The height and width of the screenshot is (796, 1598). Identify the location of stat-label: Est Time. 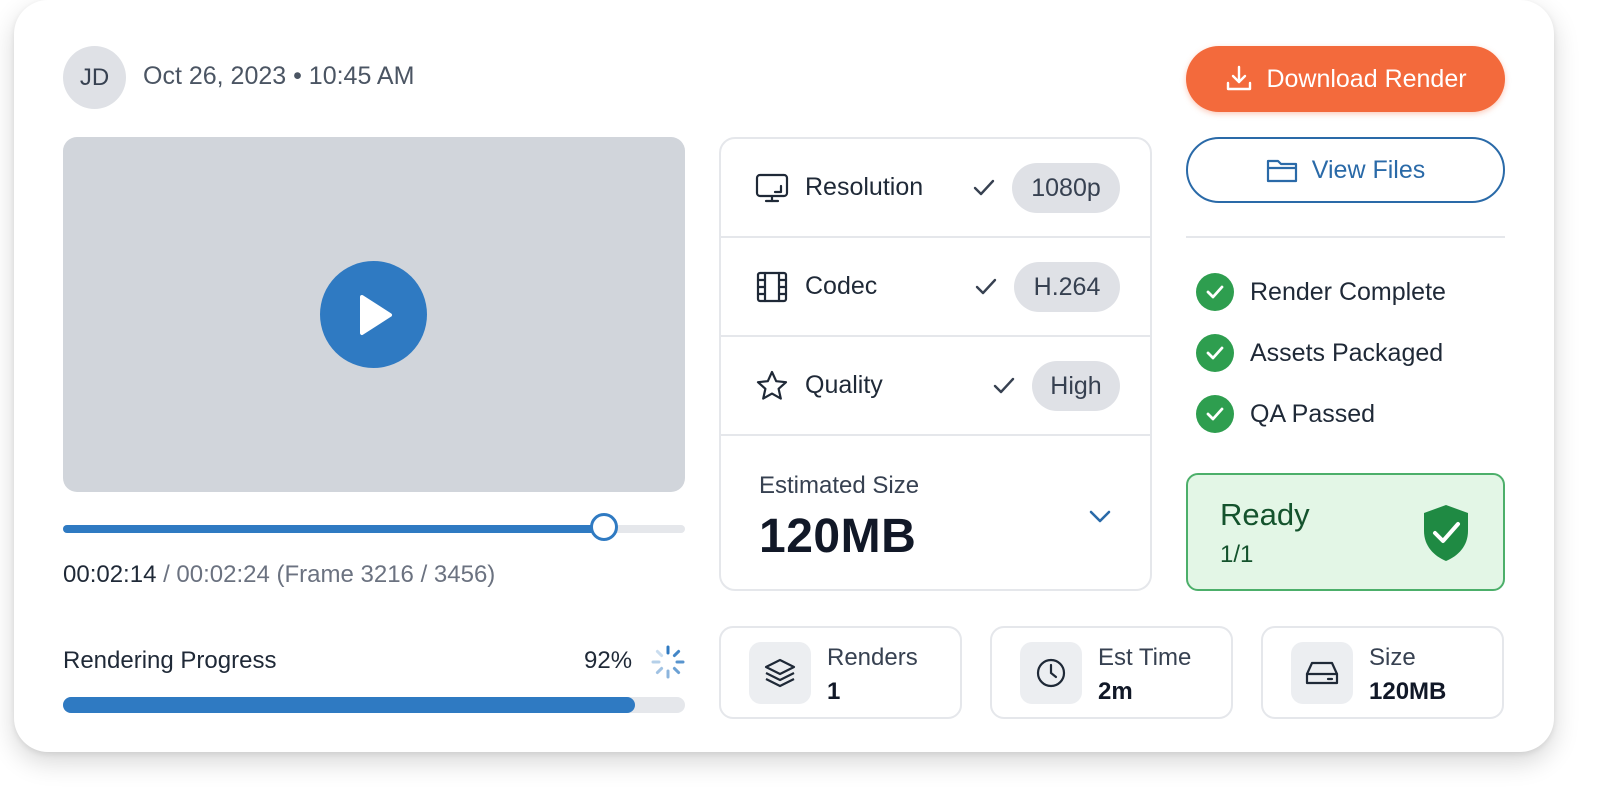
(1145, 657).